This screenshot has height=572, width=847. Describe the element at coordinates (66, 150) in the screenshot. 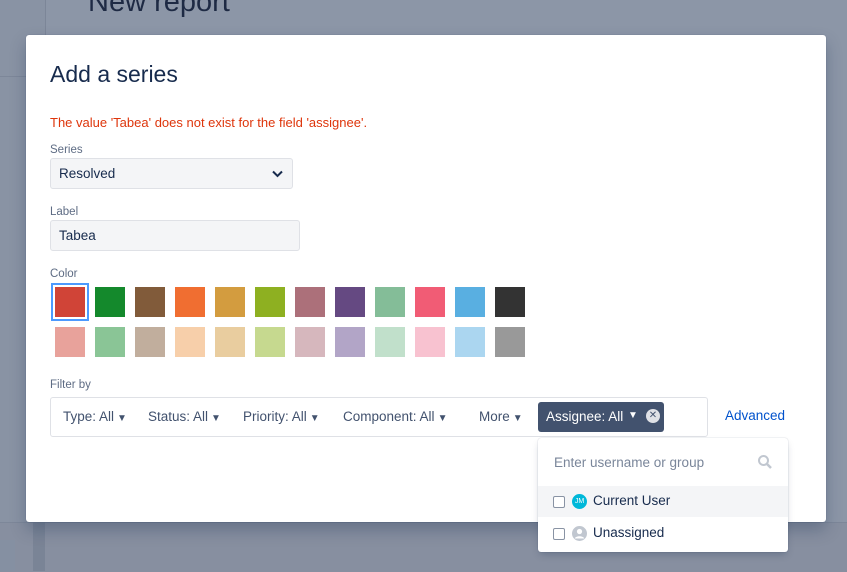

I see `series-label: Series` at that location.